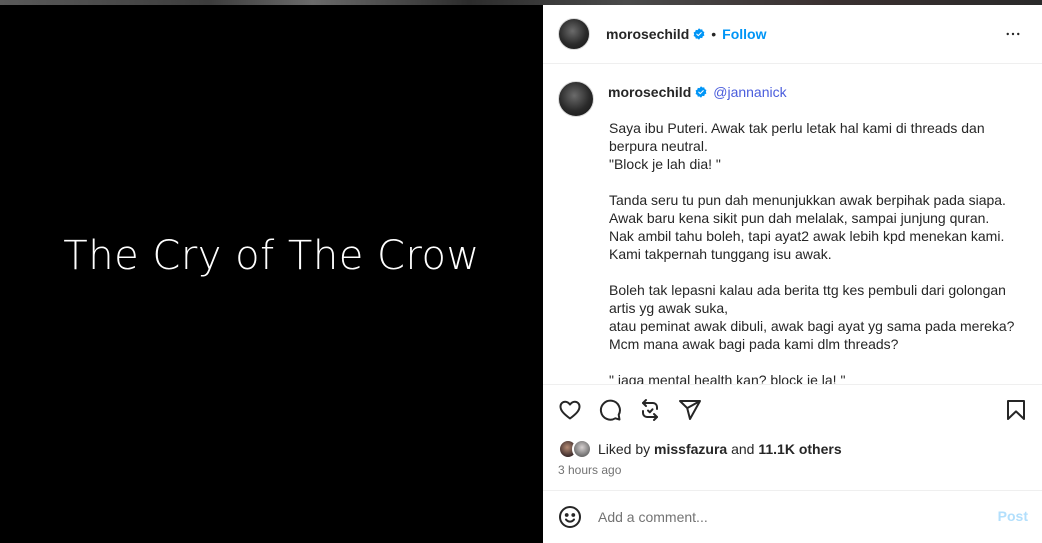  I want to click on liker-avatar, so click(582, 449).